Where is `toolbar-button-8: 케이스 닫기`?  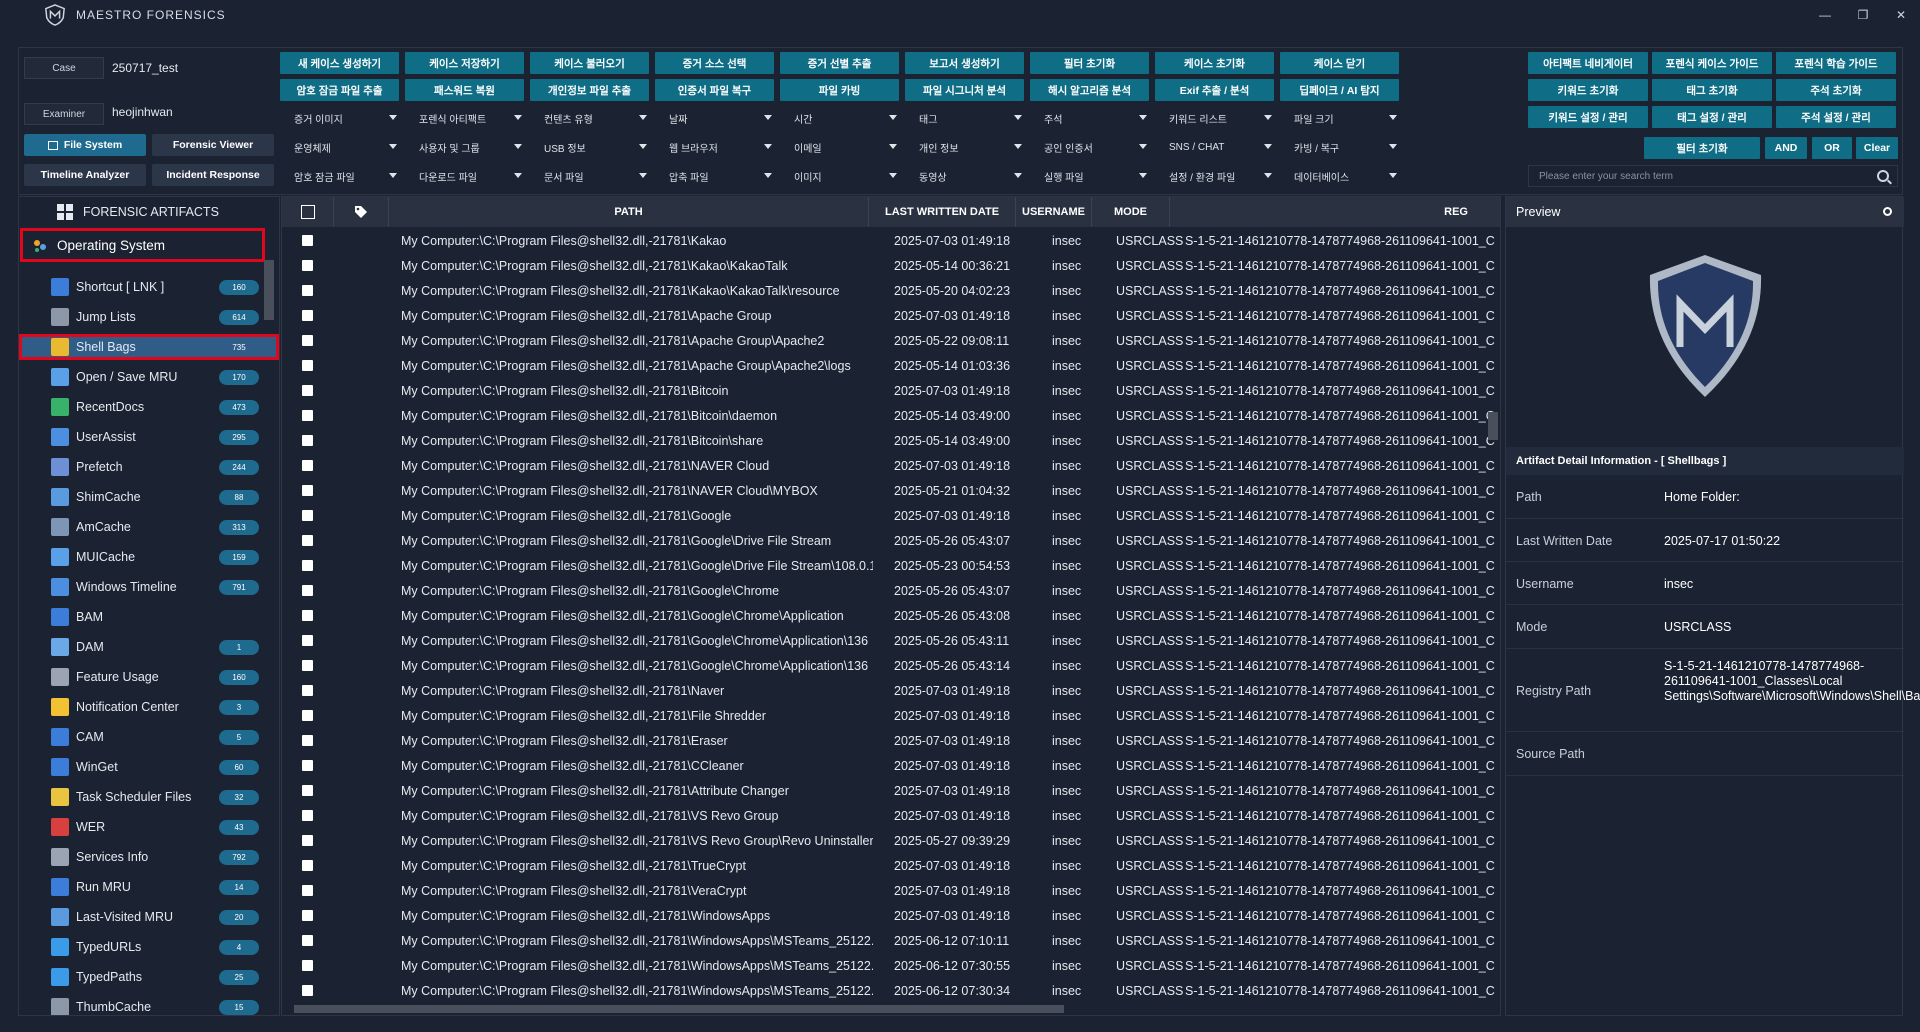 toolbar-button-8: 케이스 닫기 is located at coordinates (1339, 63).